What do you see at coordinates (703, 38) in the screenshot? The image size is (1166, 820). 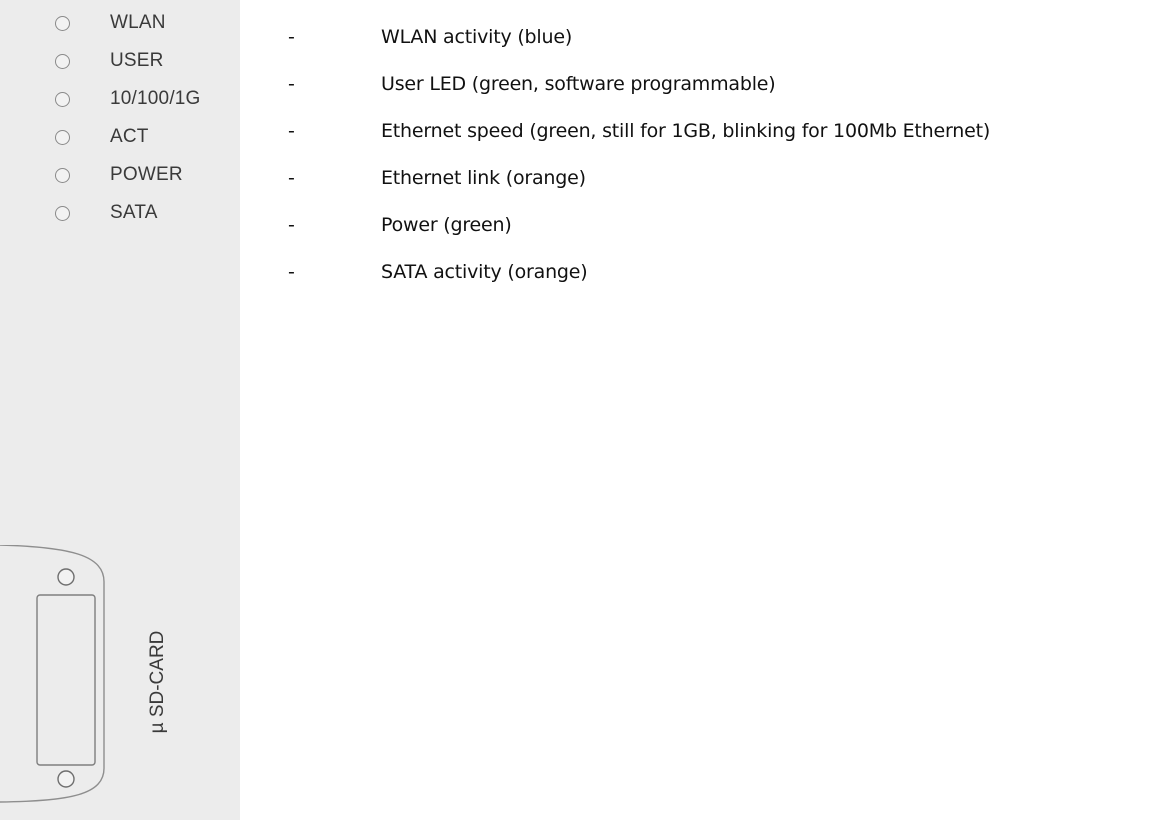 I see `legend-row-wlan: - WLAN activity (blue)` at bounding box center [703, 38].